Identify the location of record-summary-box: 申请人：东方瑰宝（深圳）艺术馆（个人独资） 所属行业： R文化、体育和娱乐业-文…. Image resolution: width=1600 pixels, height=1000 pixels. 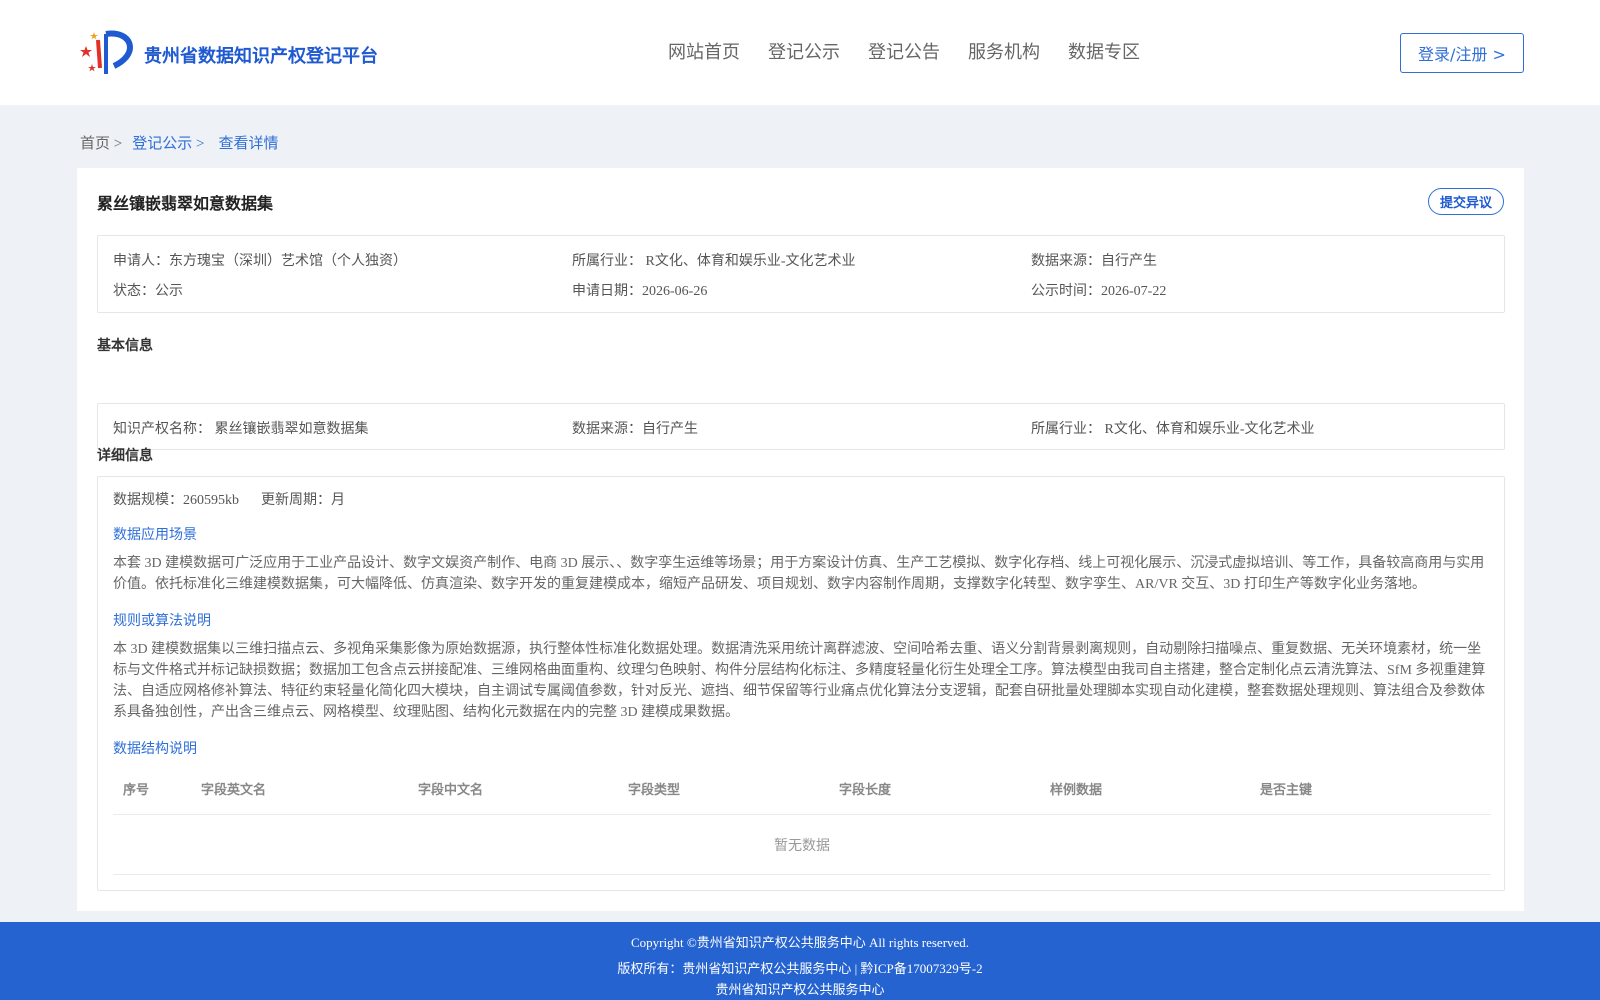
(801, 274).